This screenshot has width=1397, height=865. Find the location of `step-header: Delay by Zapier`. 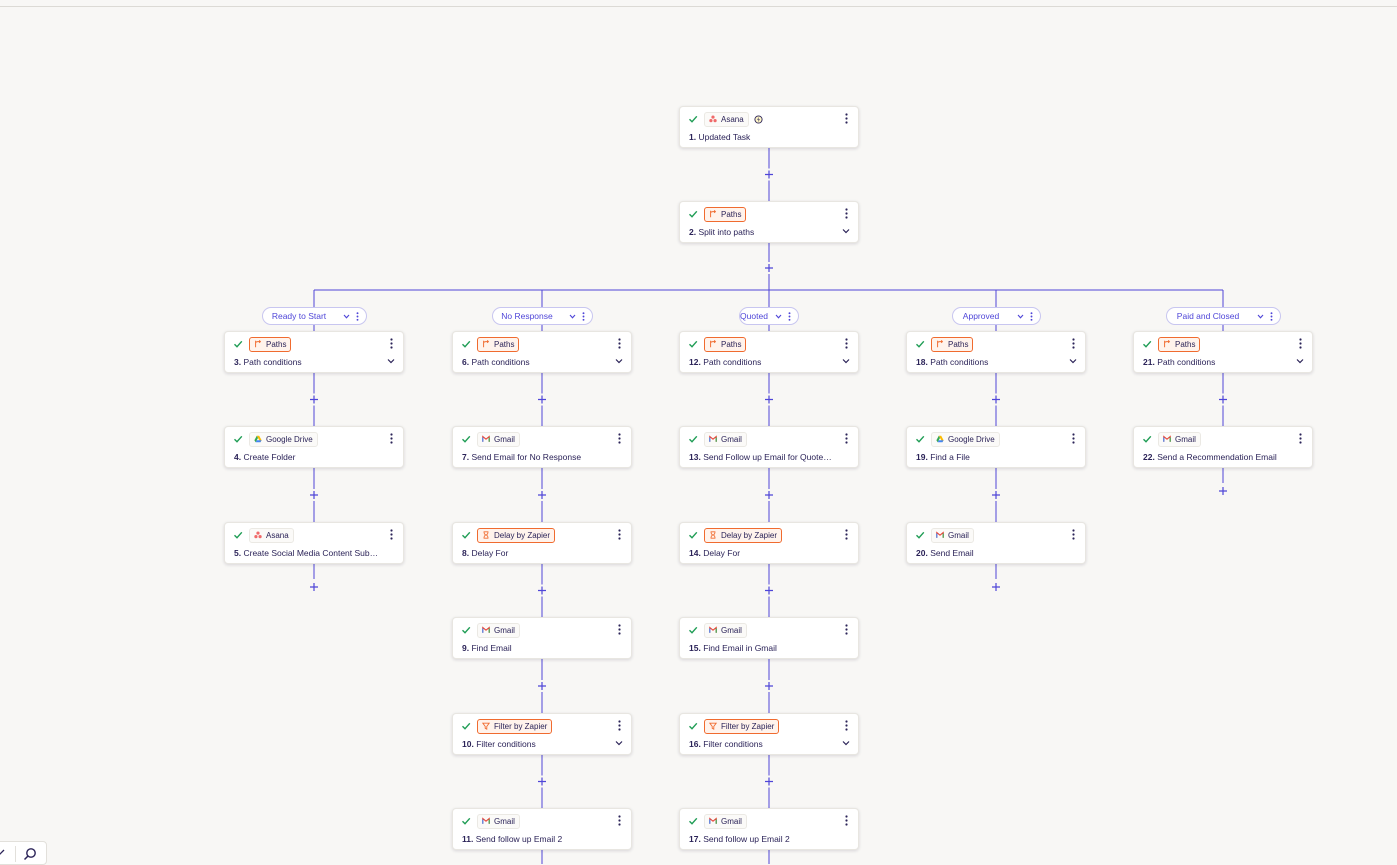

step-header: Delay by Zapier is located at coordinates (508, 535).